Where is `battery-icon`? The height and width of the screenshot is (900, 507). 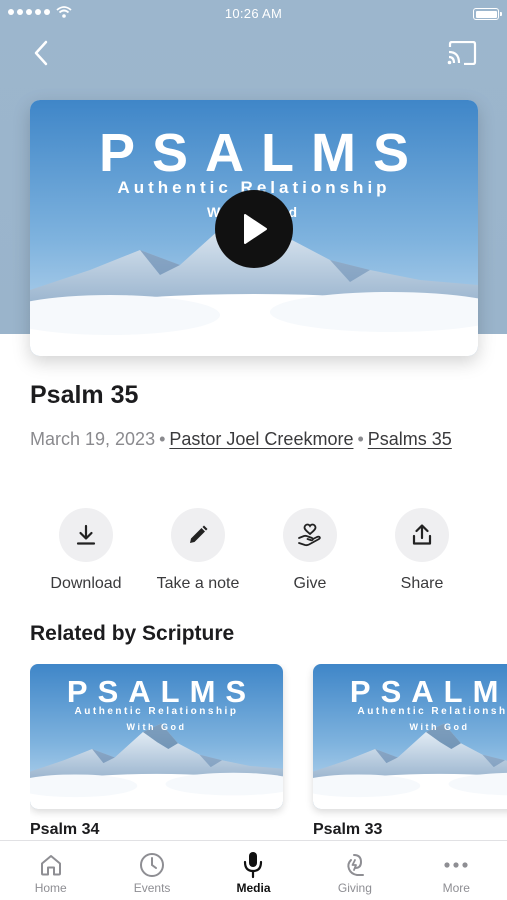 battery-icon is located at coordinates (487, 14).